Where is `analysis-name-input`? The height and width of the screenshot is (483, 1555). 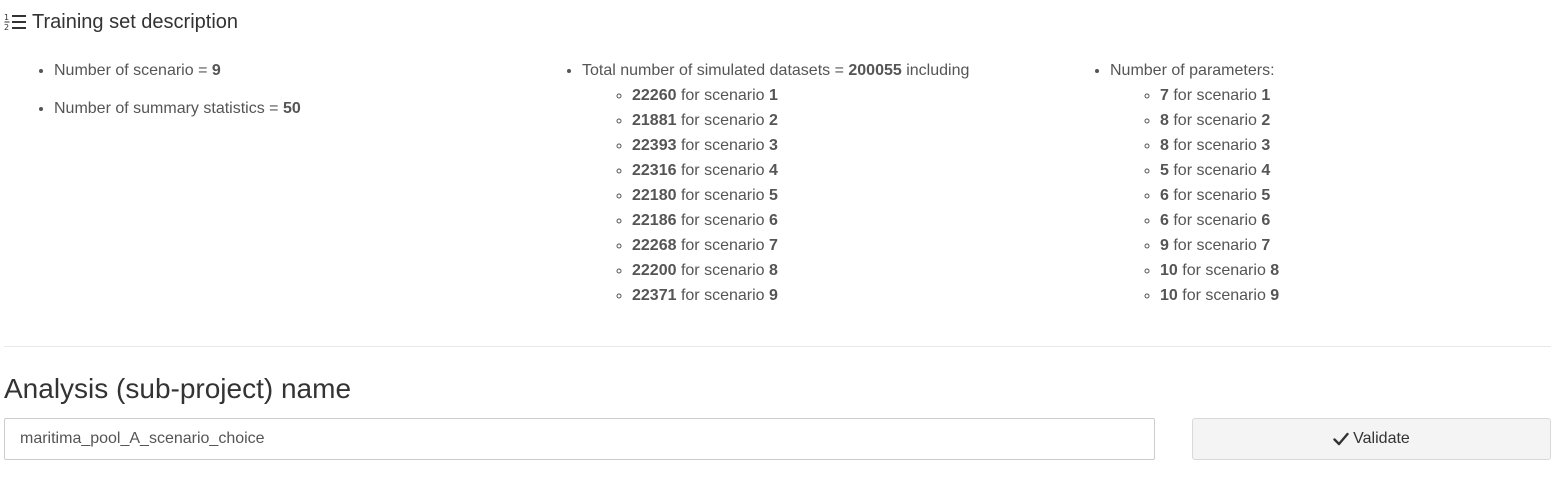
analysis-name-input is located at coordinates (579, 439).